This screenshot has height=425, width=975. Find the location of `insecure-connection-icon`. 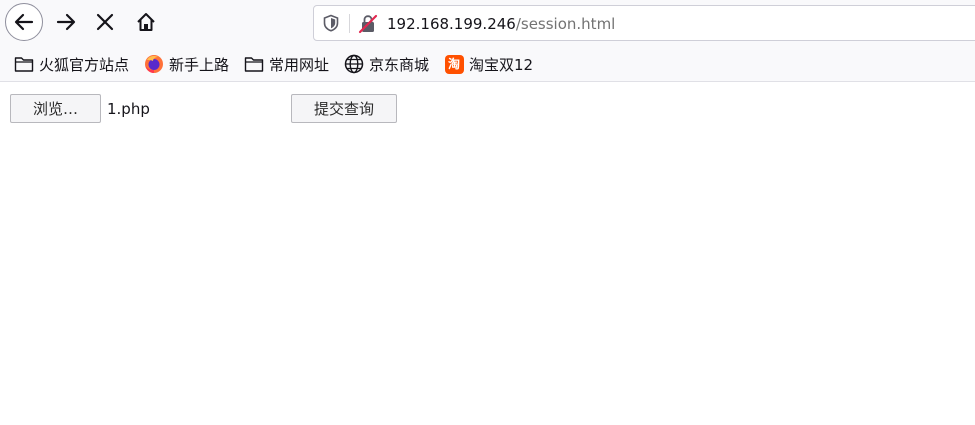

insecure-connection-icon is located at coordinates (368, 26).